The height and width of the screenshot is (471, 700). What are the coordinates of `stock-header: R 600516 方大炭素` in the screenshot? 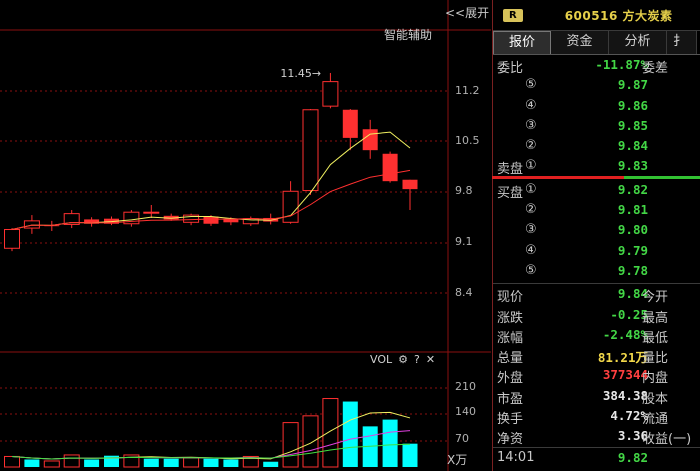 It's located at (596, 15).